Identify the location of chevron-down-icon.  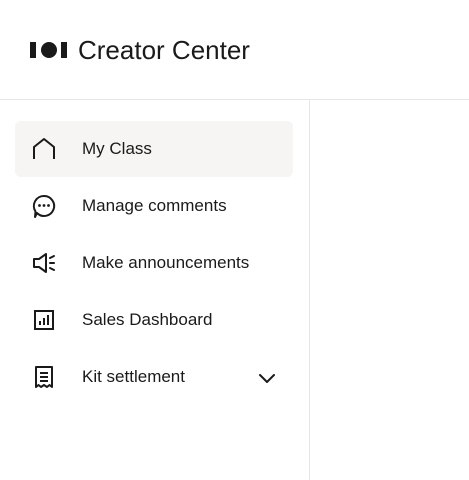
(267, 378).